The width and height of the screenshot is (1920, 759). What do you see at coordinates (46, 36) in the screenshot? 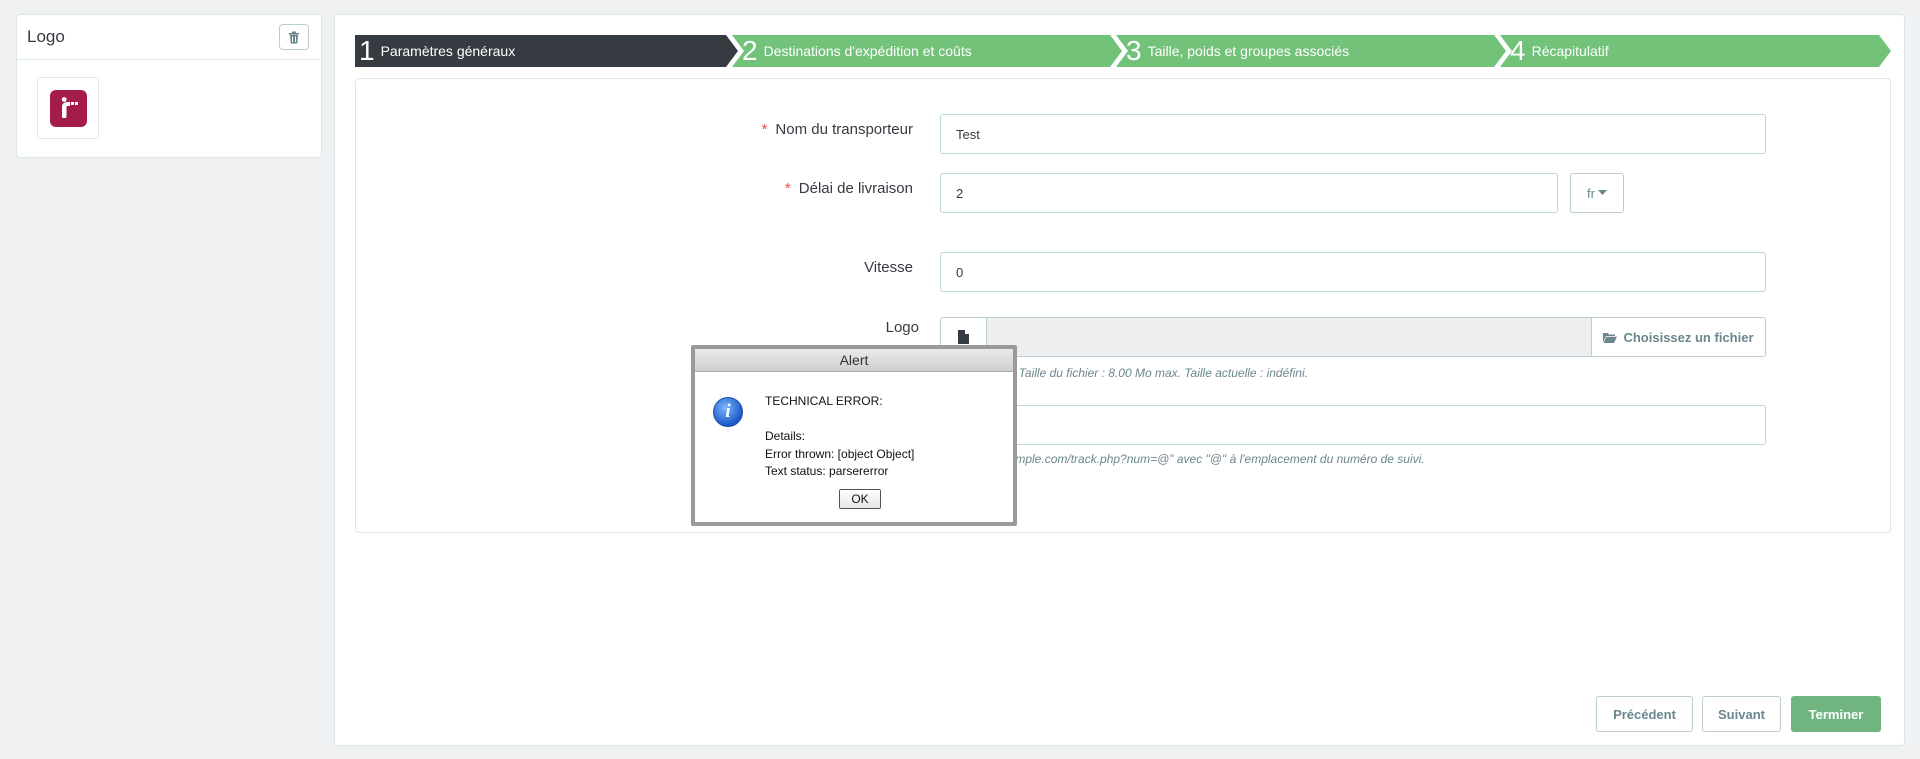
I see `logo-panel-title: Logo` at bounding box center [46, 36].